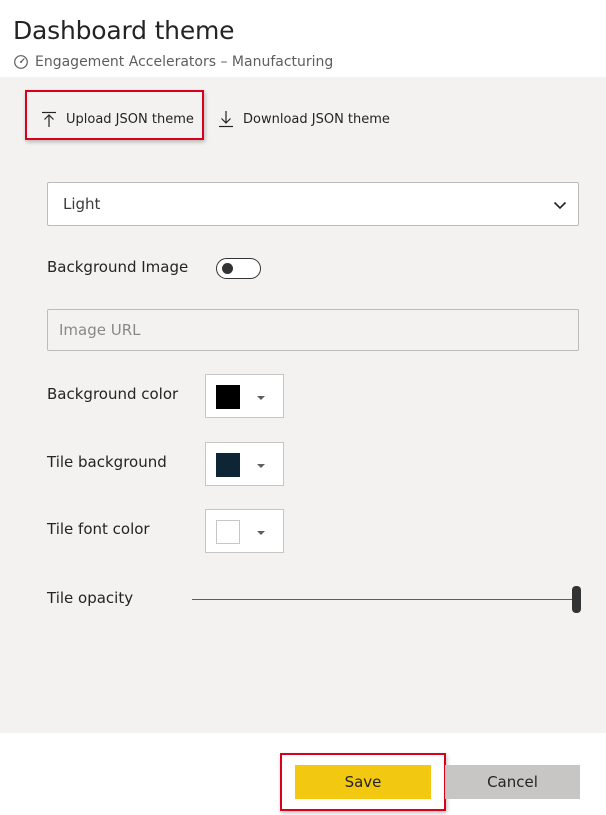 The width and height of the screenshot is (606, 815). Describe the element at coordinates (21, 62) in the screenshot. I see `dashboard-gauge-icon` at that location.